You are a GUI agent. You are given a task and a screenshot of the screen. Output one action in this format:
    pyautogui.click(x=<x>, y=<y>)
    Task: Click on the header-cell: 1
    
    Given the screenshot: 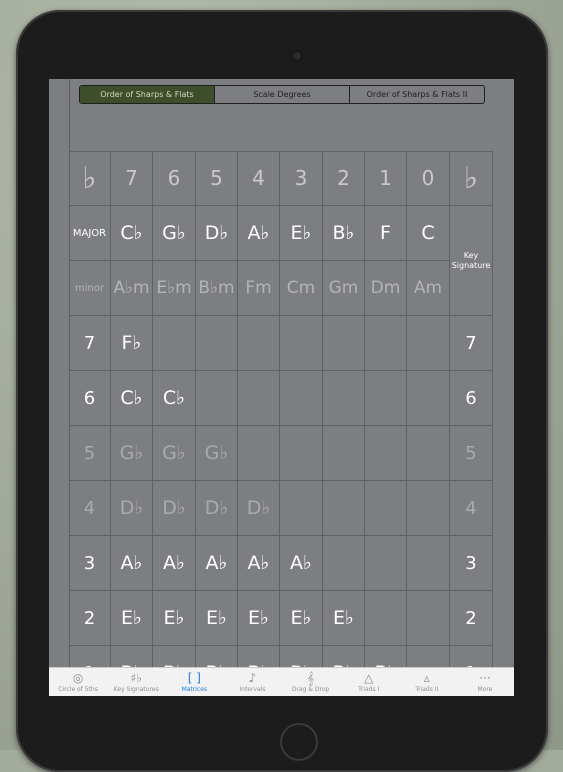 What is the action you would take?
    pyautogui.click(x=386, y=178)
    